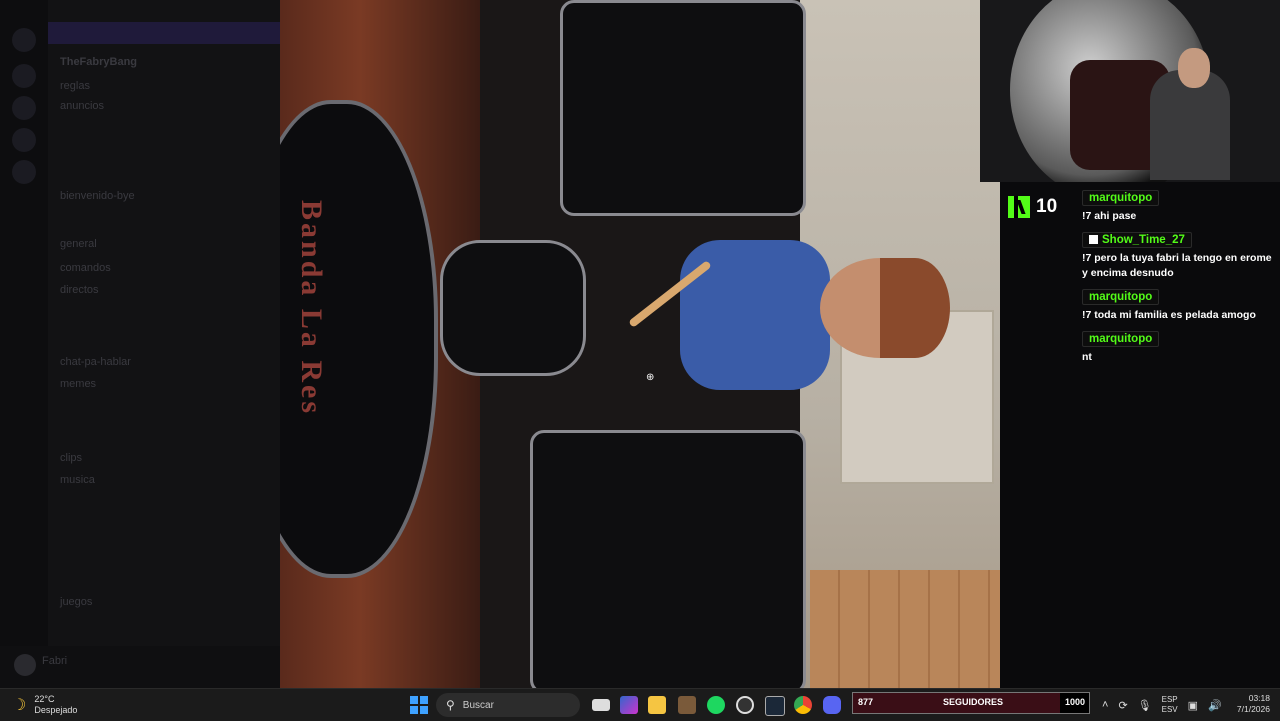 This screenshot has width=1280, height=721. Describe the element at coordinates (745, 705) in the screenshot. I see `obs-icon` at that location.